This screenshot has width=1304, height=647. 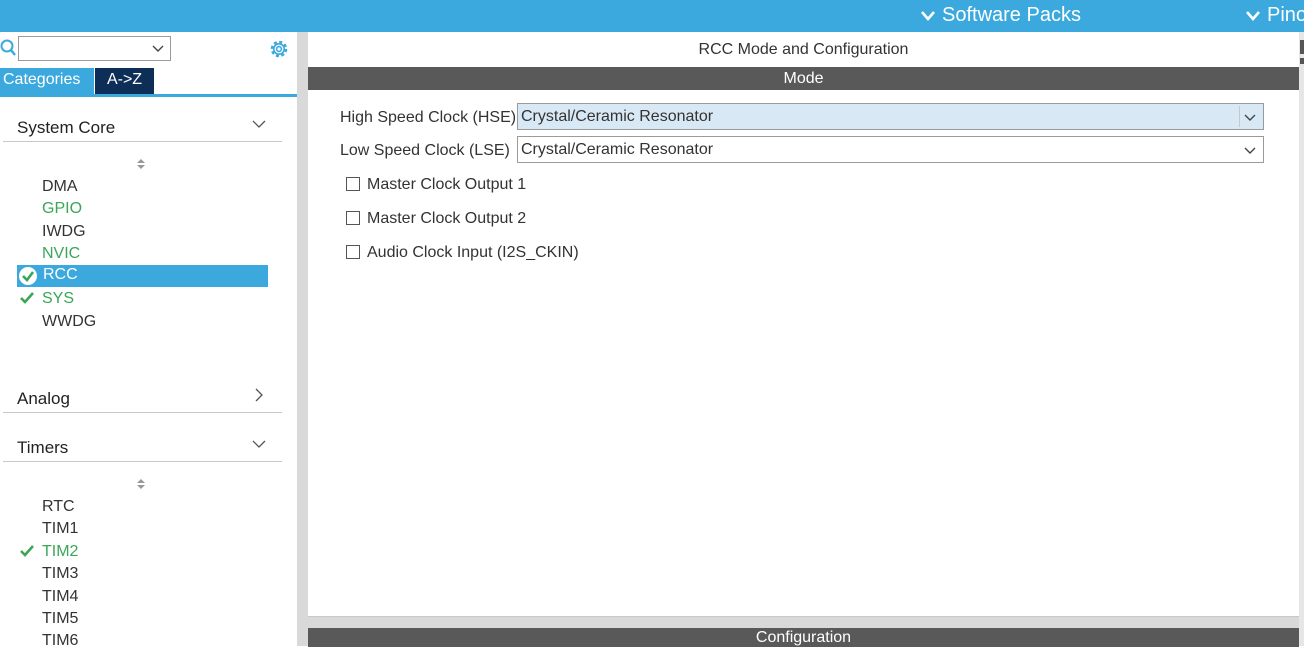 I want to click on list-item-dma: DMA, so click(x=60, y=187).